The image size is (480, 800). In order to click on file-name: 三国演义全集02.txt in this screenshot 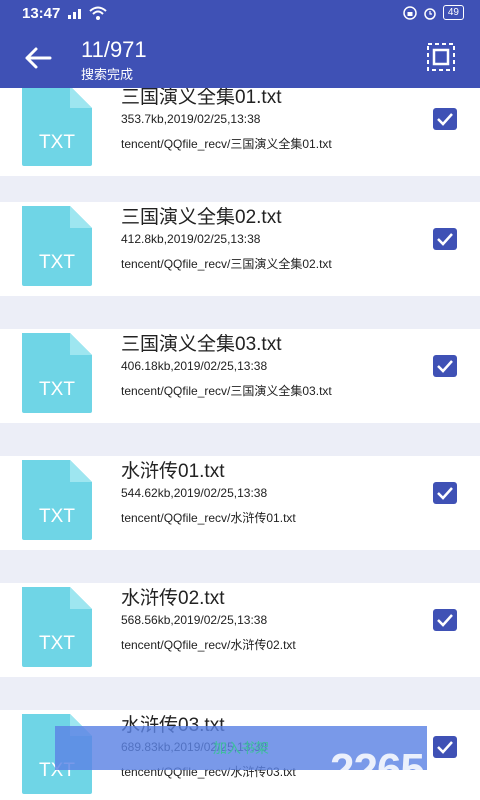, I will do `click(201, 217)`.